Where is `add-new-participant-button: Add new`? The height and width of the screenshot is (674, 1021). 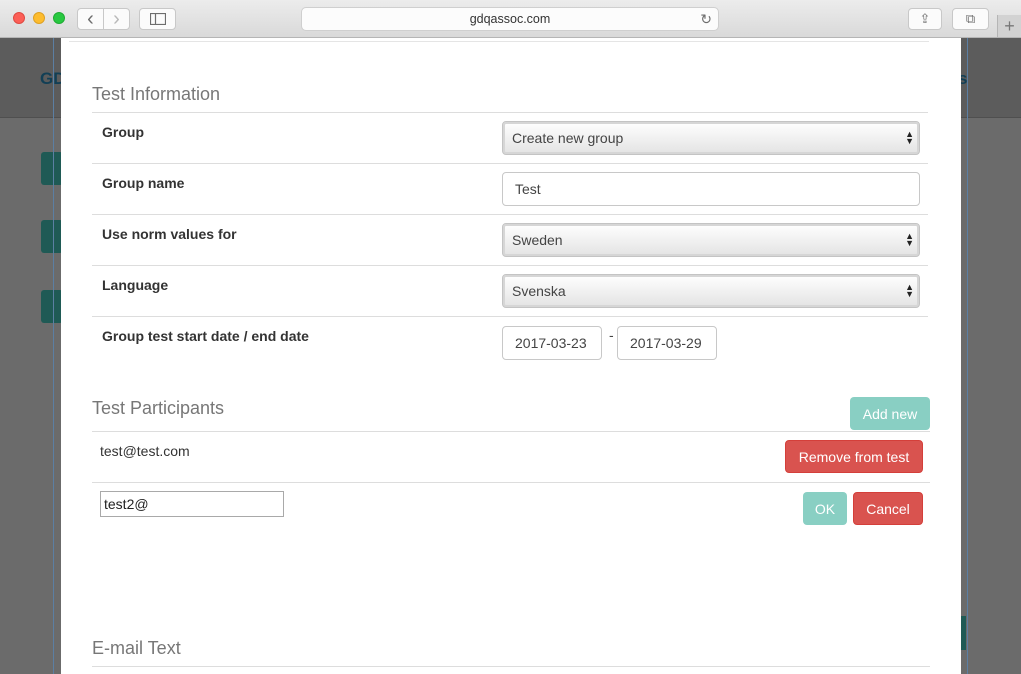
add-new-participant-button: Add new is located at coordinates (890, 413).